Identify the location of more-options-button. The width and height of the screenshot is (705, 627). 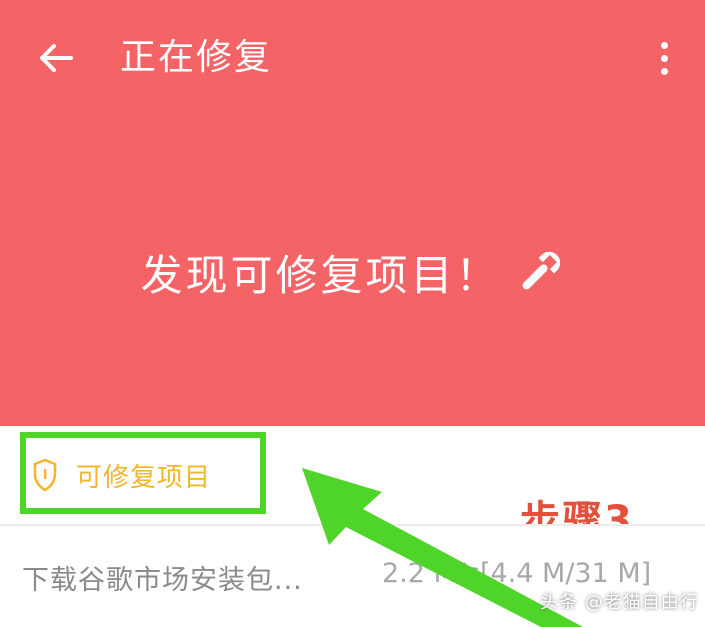
(664, 58).